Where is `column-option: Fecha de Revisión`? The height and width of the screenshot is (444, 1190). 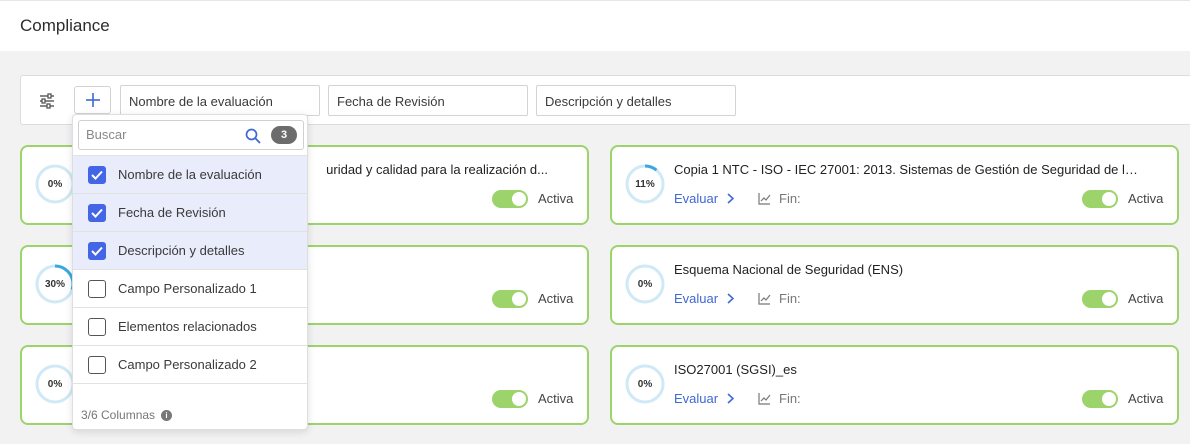 column-option: Fecha de Revisión is located at coordinates (190, 212).